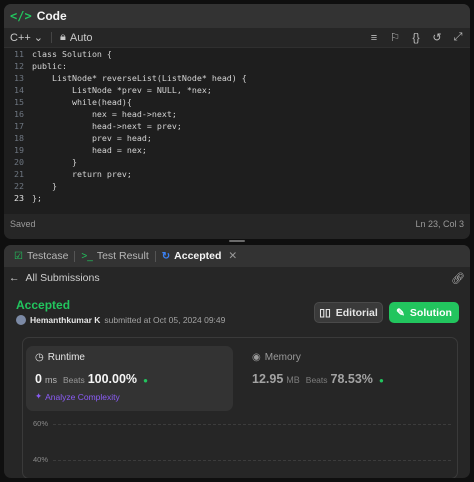 Image resolution: width=474 pixels, height=482 pixels. What do you see at coordinates (232, 256) in the screenshot?
I see `close-icon: ✕` at bounding box center [232, 256].